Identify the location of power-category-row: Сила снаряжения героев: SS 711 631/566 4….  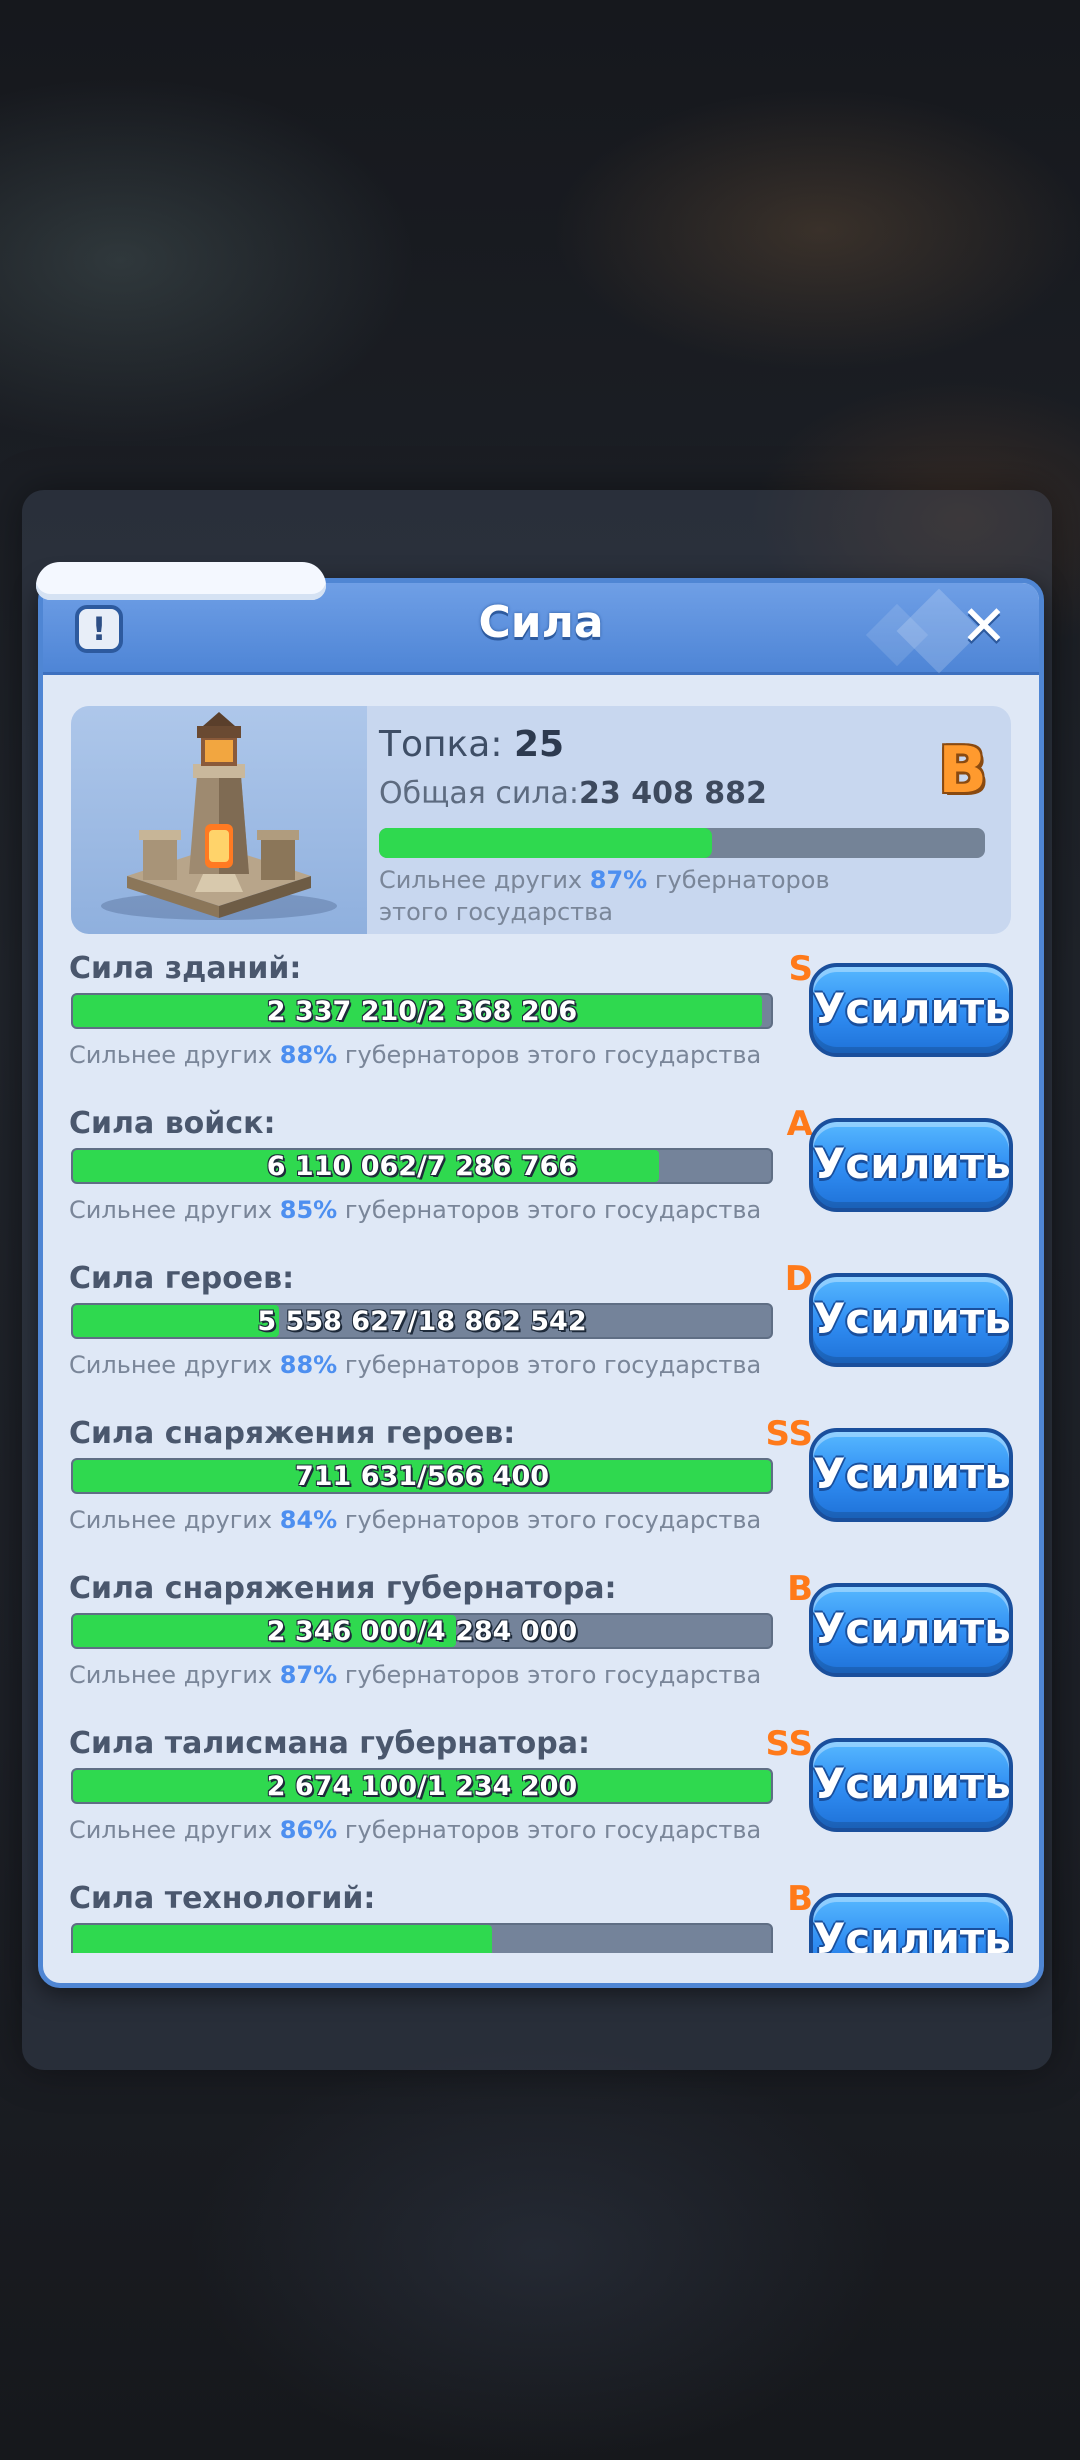
(541, 1492).